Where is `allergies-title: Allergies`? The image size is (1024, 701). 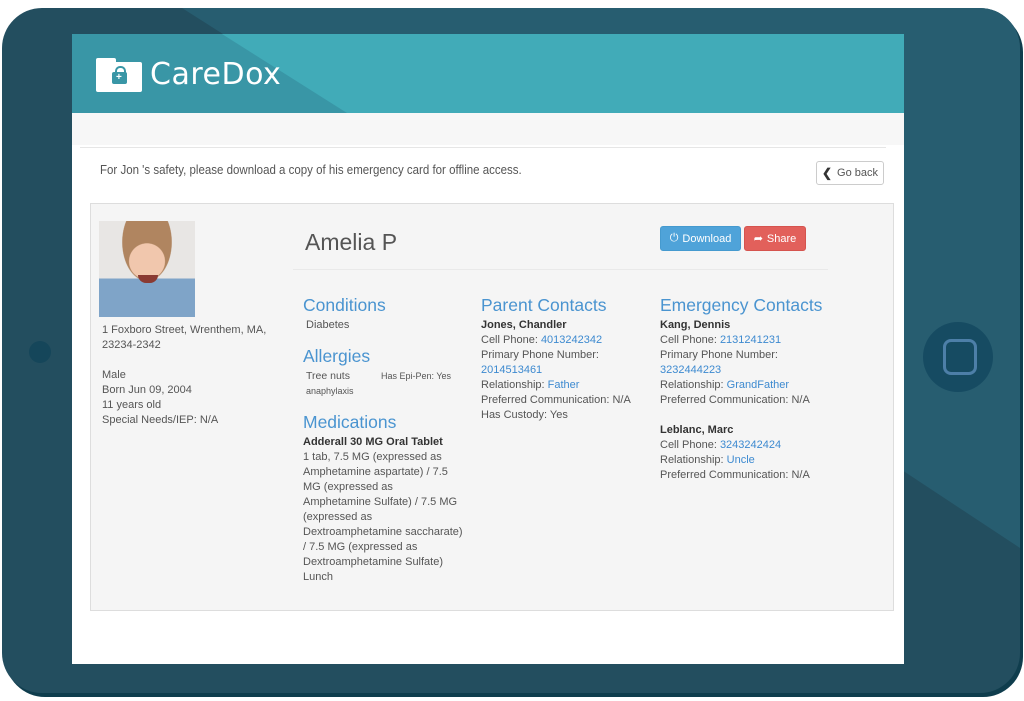
allergies-title: Allergies is located at coordinates (337, 356).